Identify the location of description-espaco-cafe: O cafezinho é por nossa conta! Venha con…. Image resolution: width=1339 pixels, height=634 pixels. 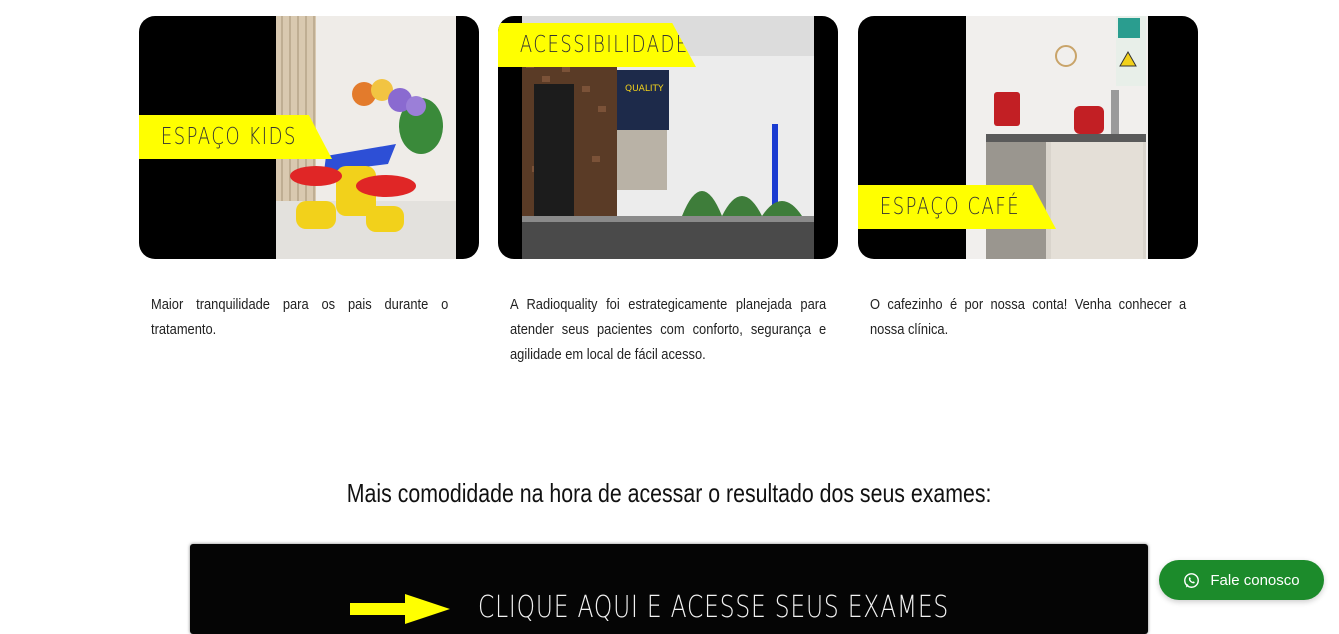
(1028, 317).